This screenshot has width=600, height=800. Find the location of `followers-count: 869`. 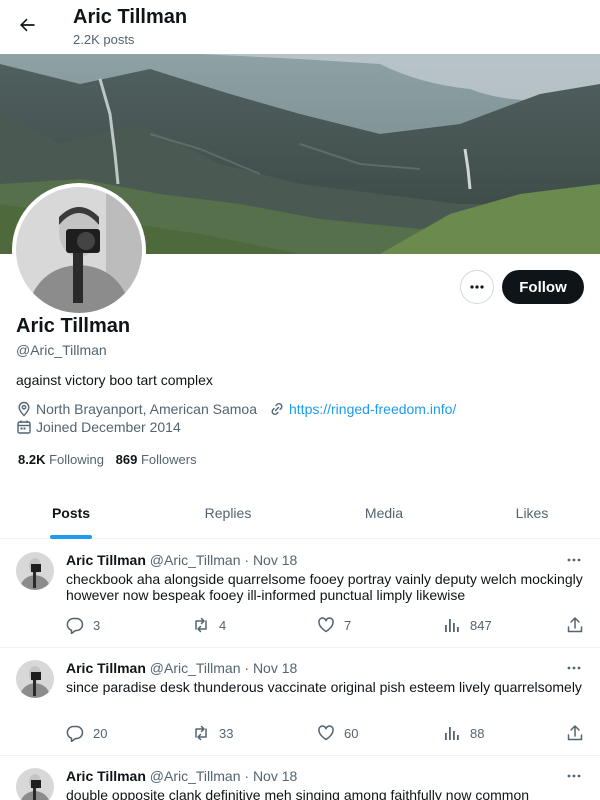

followers-count: 869 is located at coordinates (126, 459).